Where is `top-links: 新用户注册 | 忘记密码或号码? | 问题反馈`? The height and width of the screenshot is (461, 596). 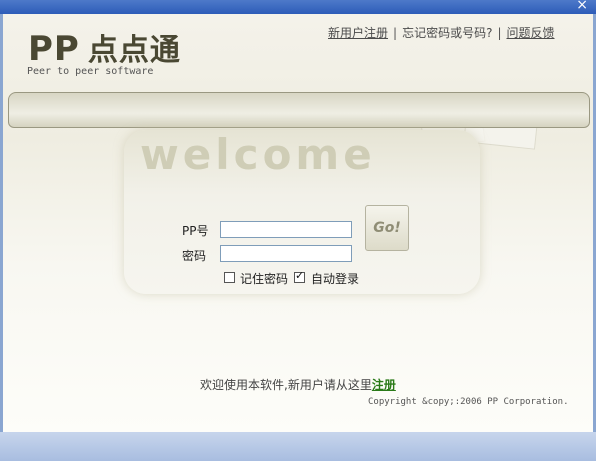 top-links: 新用户注册 | 忘记密码或号码? | 问题反馈 is located at coordinates (441, 32).